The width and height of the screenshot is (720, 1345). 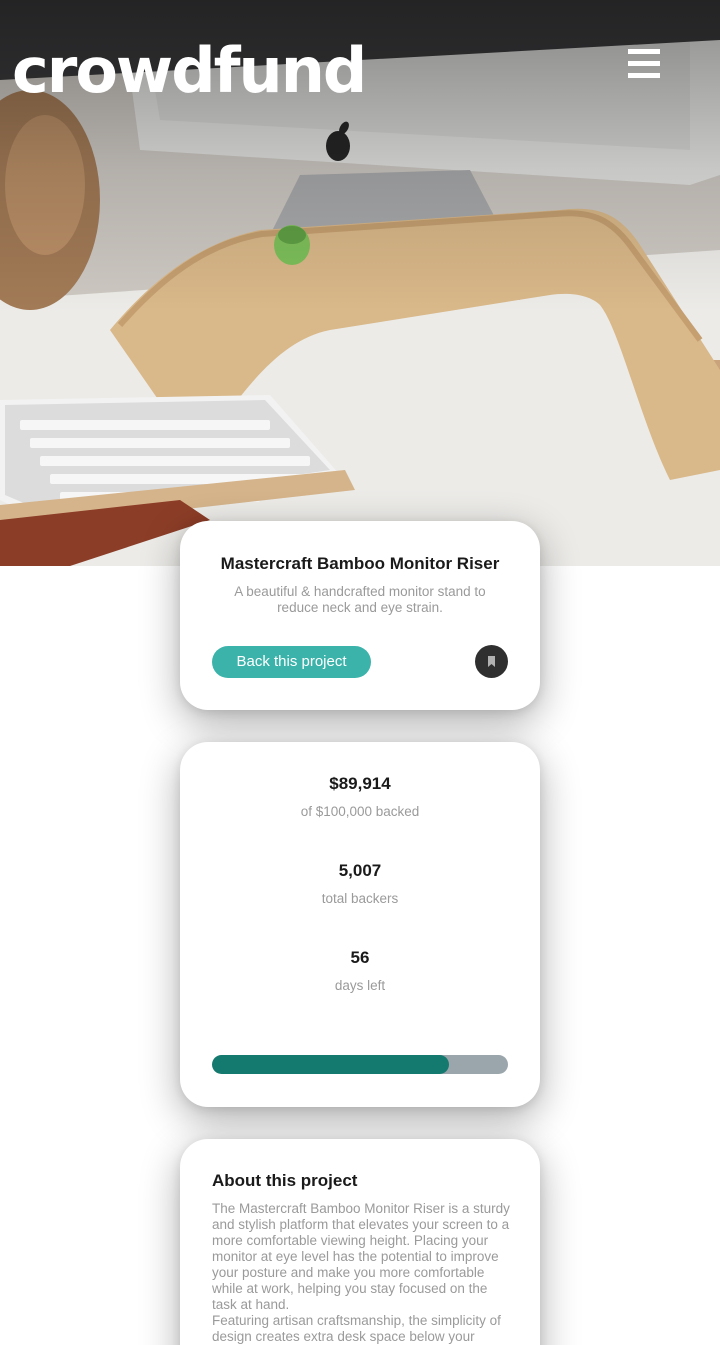 I want to click on bookmark-button, so click(x=491, y=661).